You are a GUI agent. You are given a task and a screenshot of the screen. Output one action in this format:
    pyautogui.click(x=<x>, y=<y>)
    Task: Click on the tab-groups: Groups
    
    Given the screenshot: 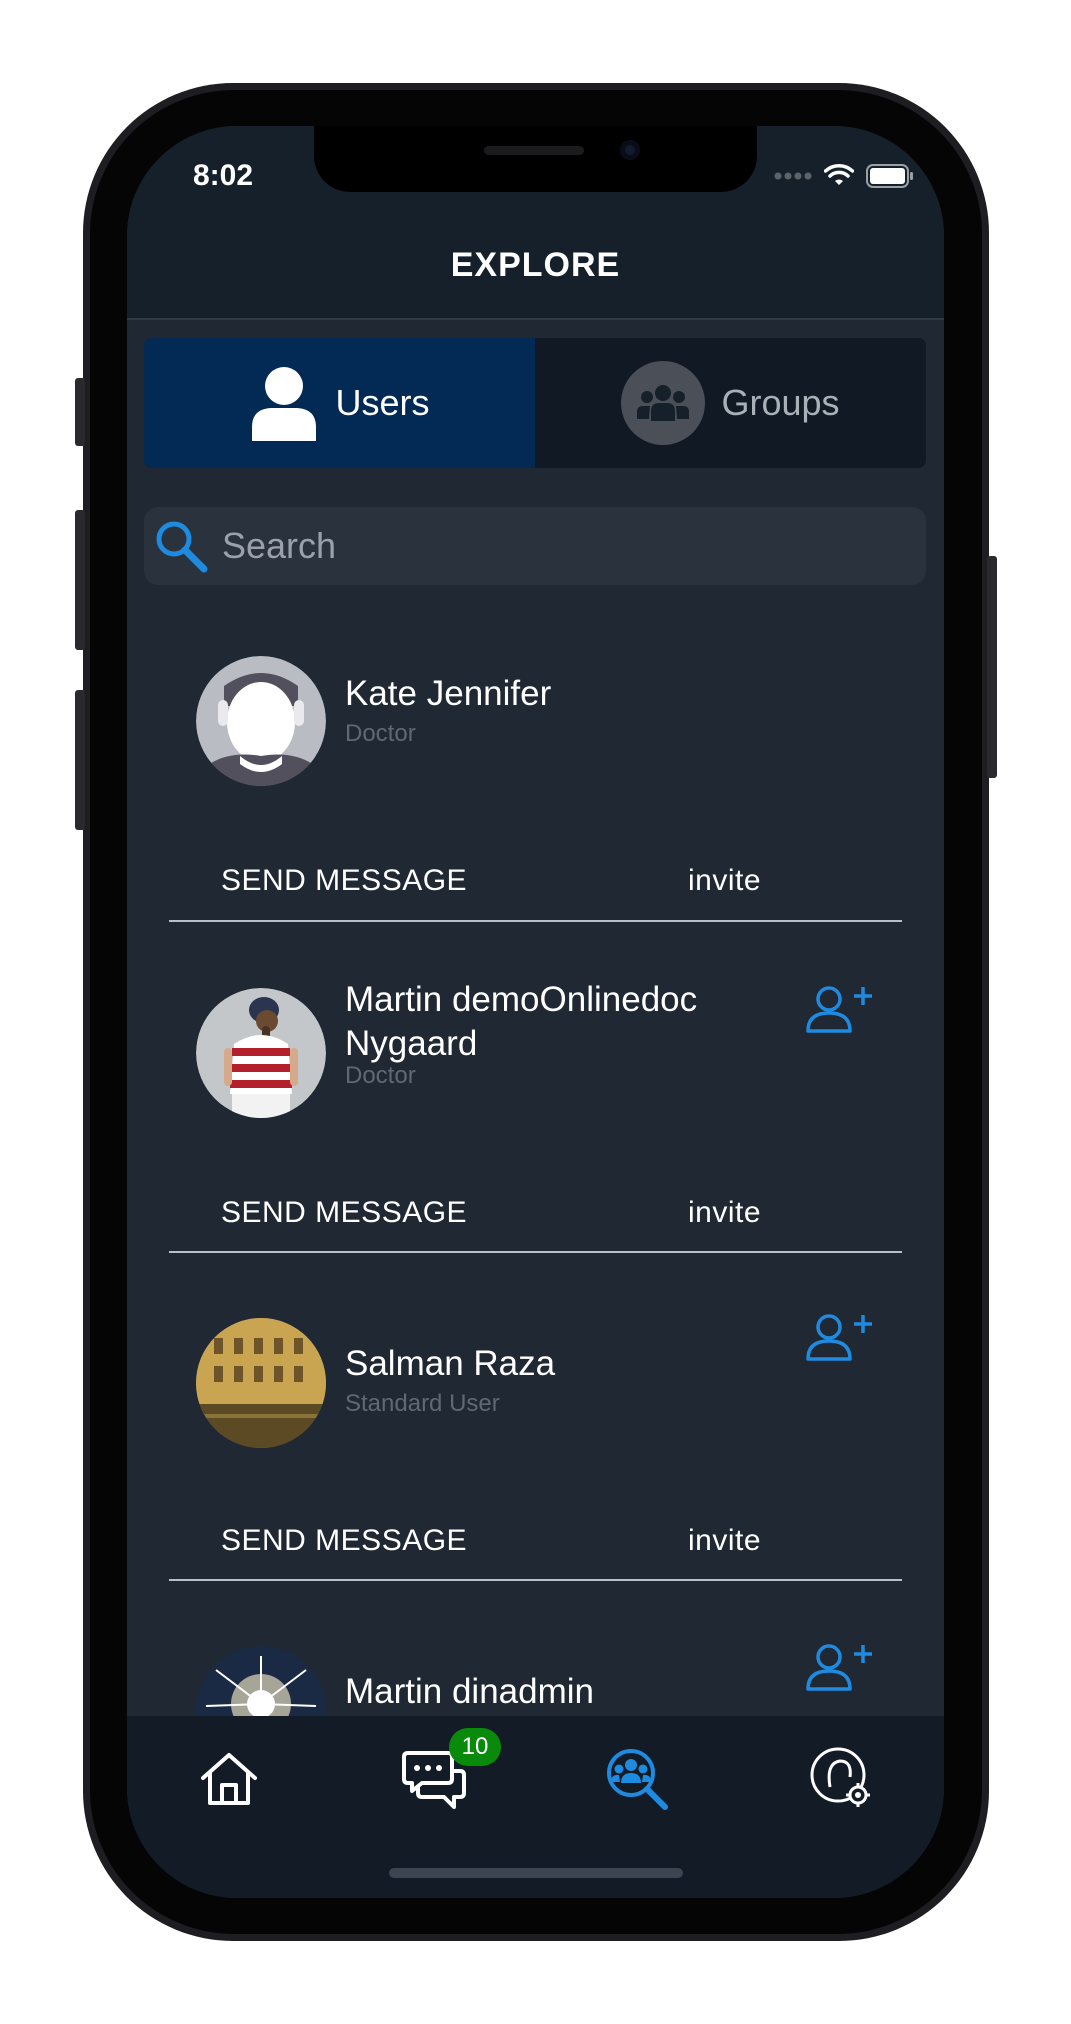 What is the action you would take?
    pyautogui.click(x=730, y=403)
    